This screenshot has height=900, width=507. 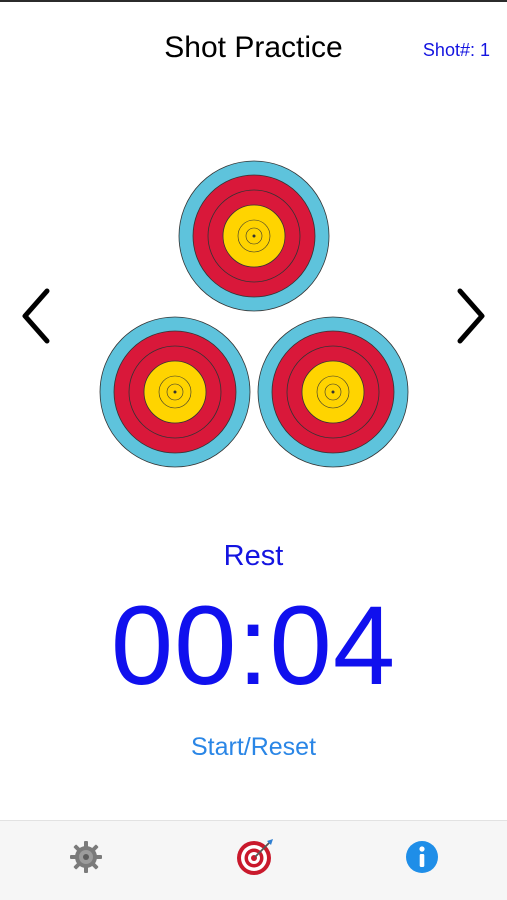 What do you see at coordinates (253, 556) in the screenshot?
I see `timer-phase-label: Rest` at bounding box center [253, 556].